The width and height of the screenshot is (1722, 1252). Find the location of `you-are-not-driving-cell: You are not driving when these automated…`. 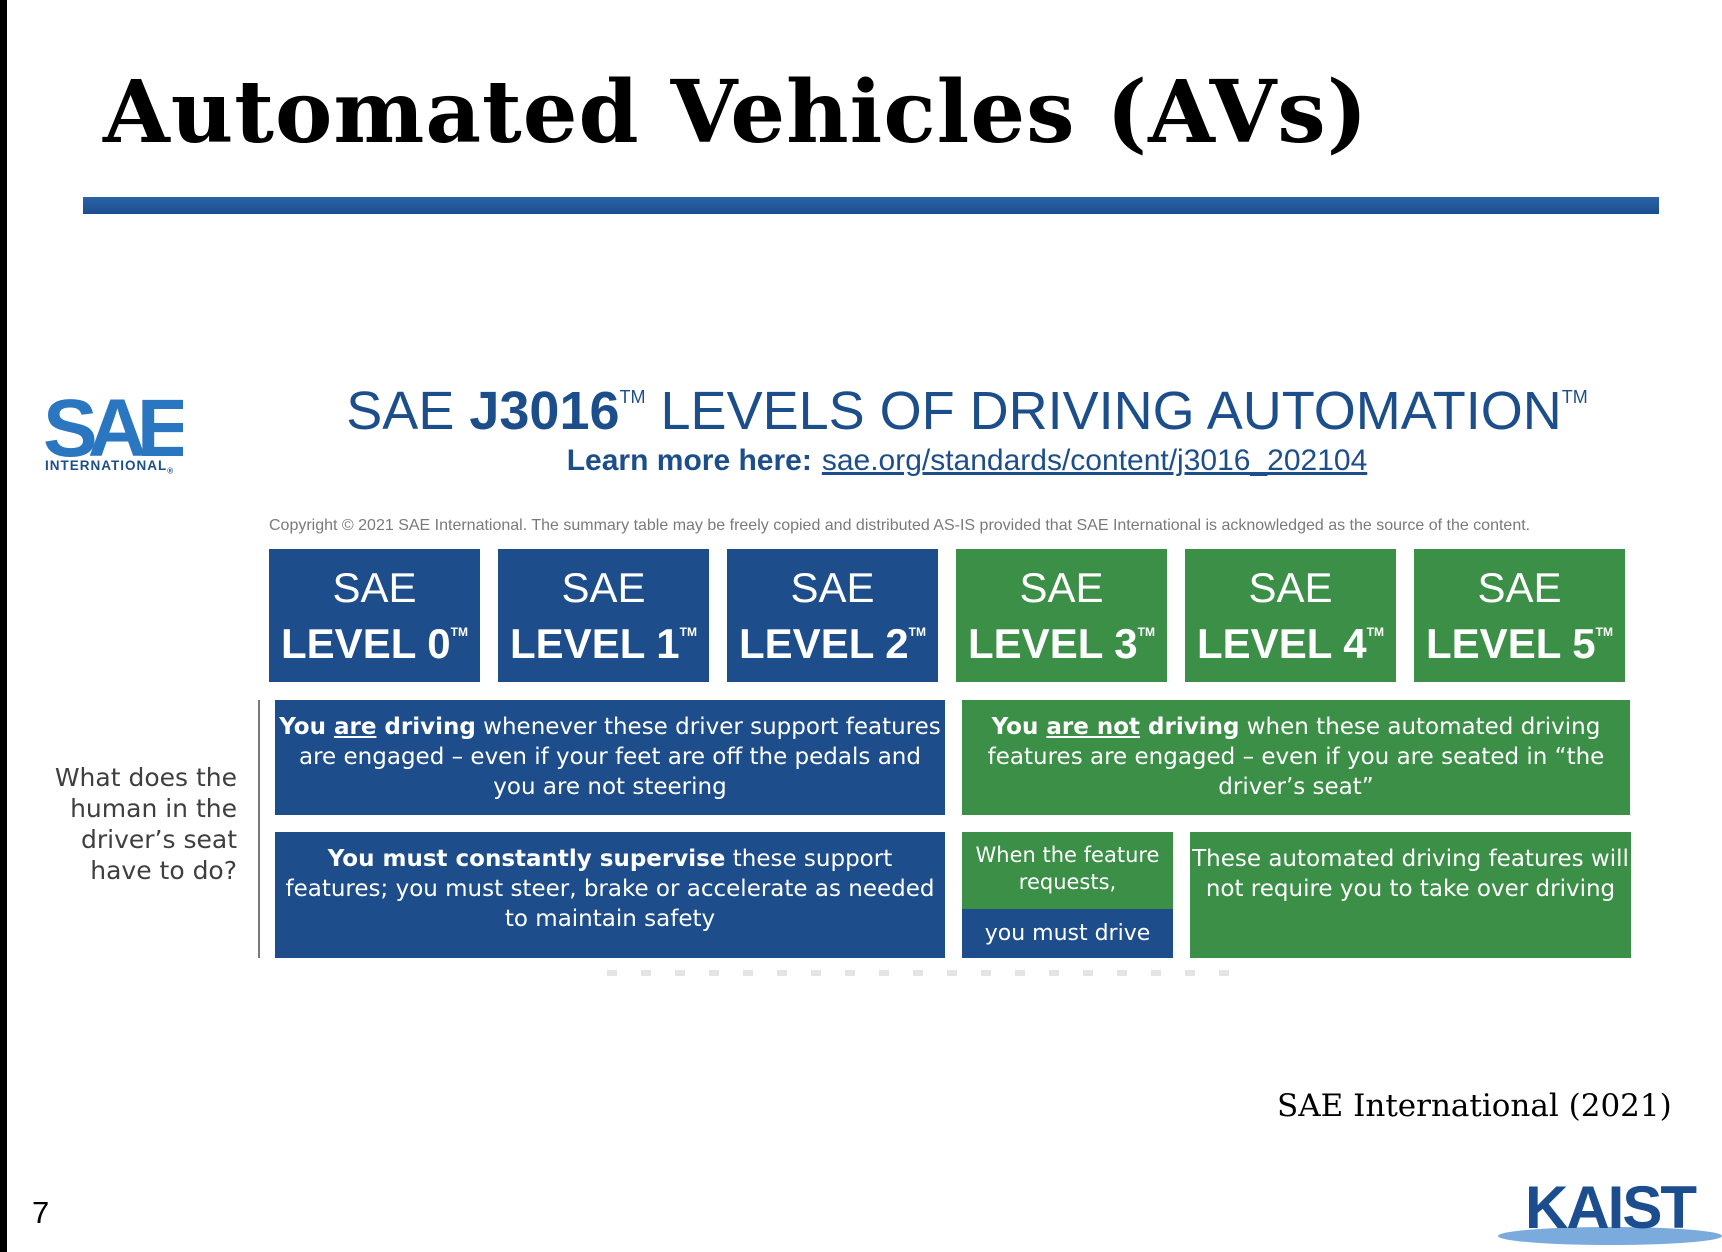

you-are-not-driving-cell: You are not driving when these automated… is located at coordinates (1296, 757).